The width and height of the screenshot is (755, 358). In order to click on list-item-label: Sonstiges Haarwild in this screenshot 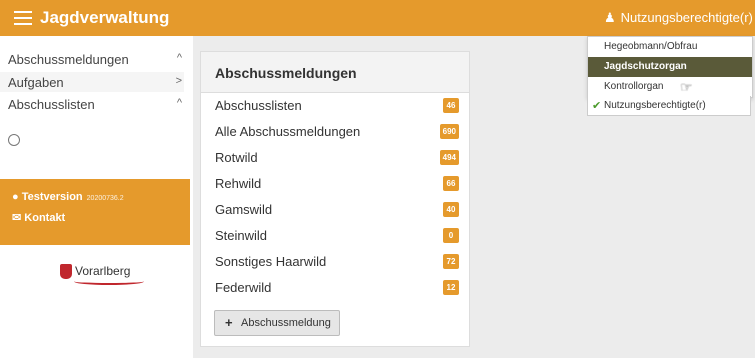, I will do `click(271, 261)`.